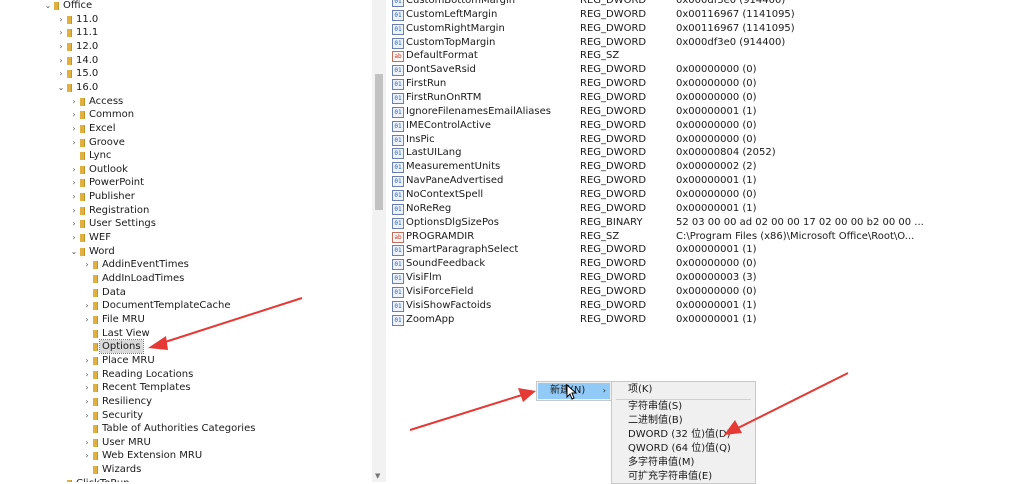 This screenshot has width=1016, height=484. I want to click on submenu-dword-value: DWORD (32 位)值(D), so click(679, 435).